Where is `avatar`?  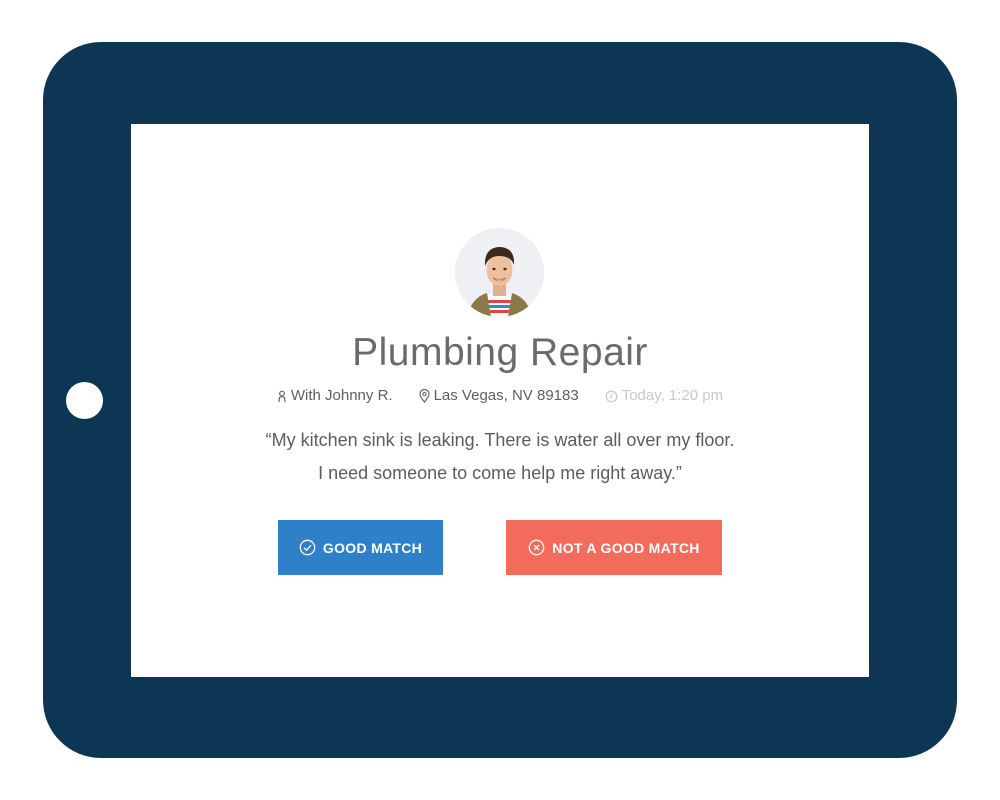
avatar is located at coordinates (499, 272).